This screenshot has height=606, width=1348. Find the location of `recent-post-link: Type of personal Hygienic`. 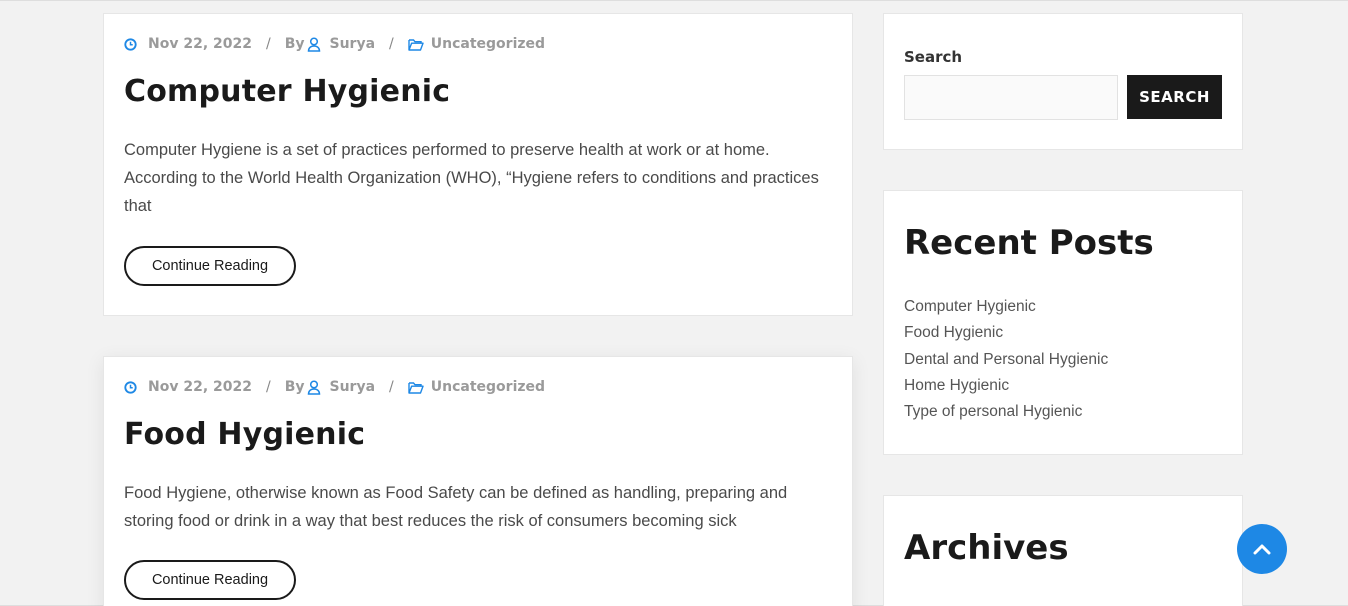

recent-post-link: Type of personal Hygienic is located at coordinates (1006, 412).